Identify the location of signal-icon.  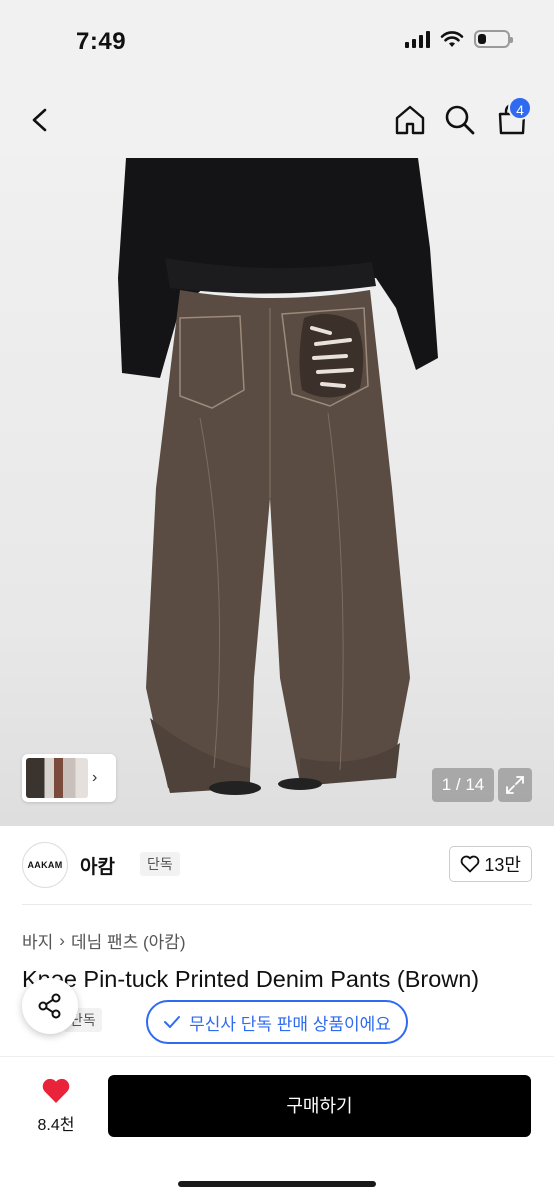
(417, 39).